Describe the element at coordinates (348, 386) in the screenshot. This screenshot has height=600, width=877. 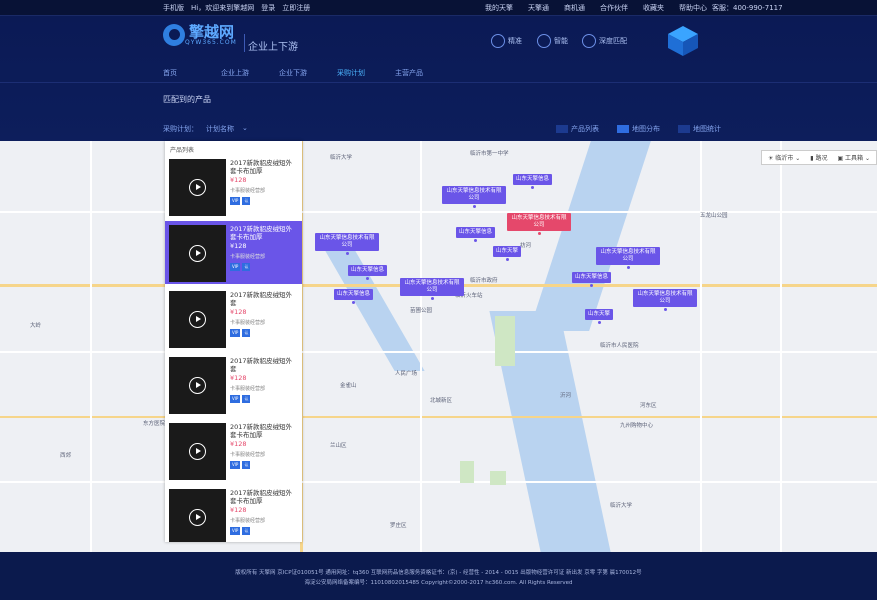
I see `map-place: 金雀山` at that location.